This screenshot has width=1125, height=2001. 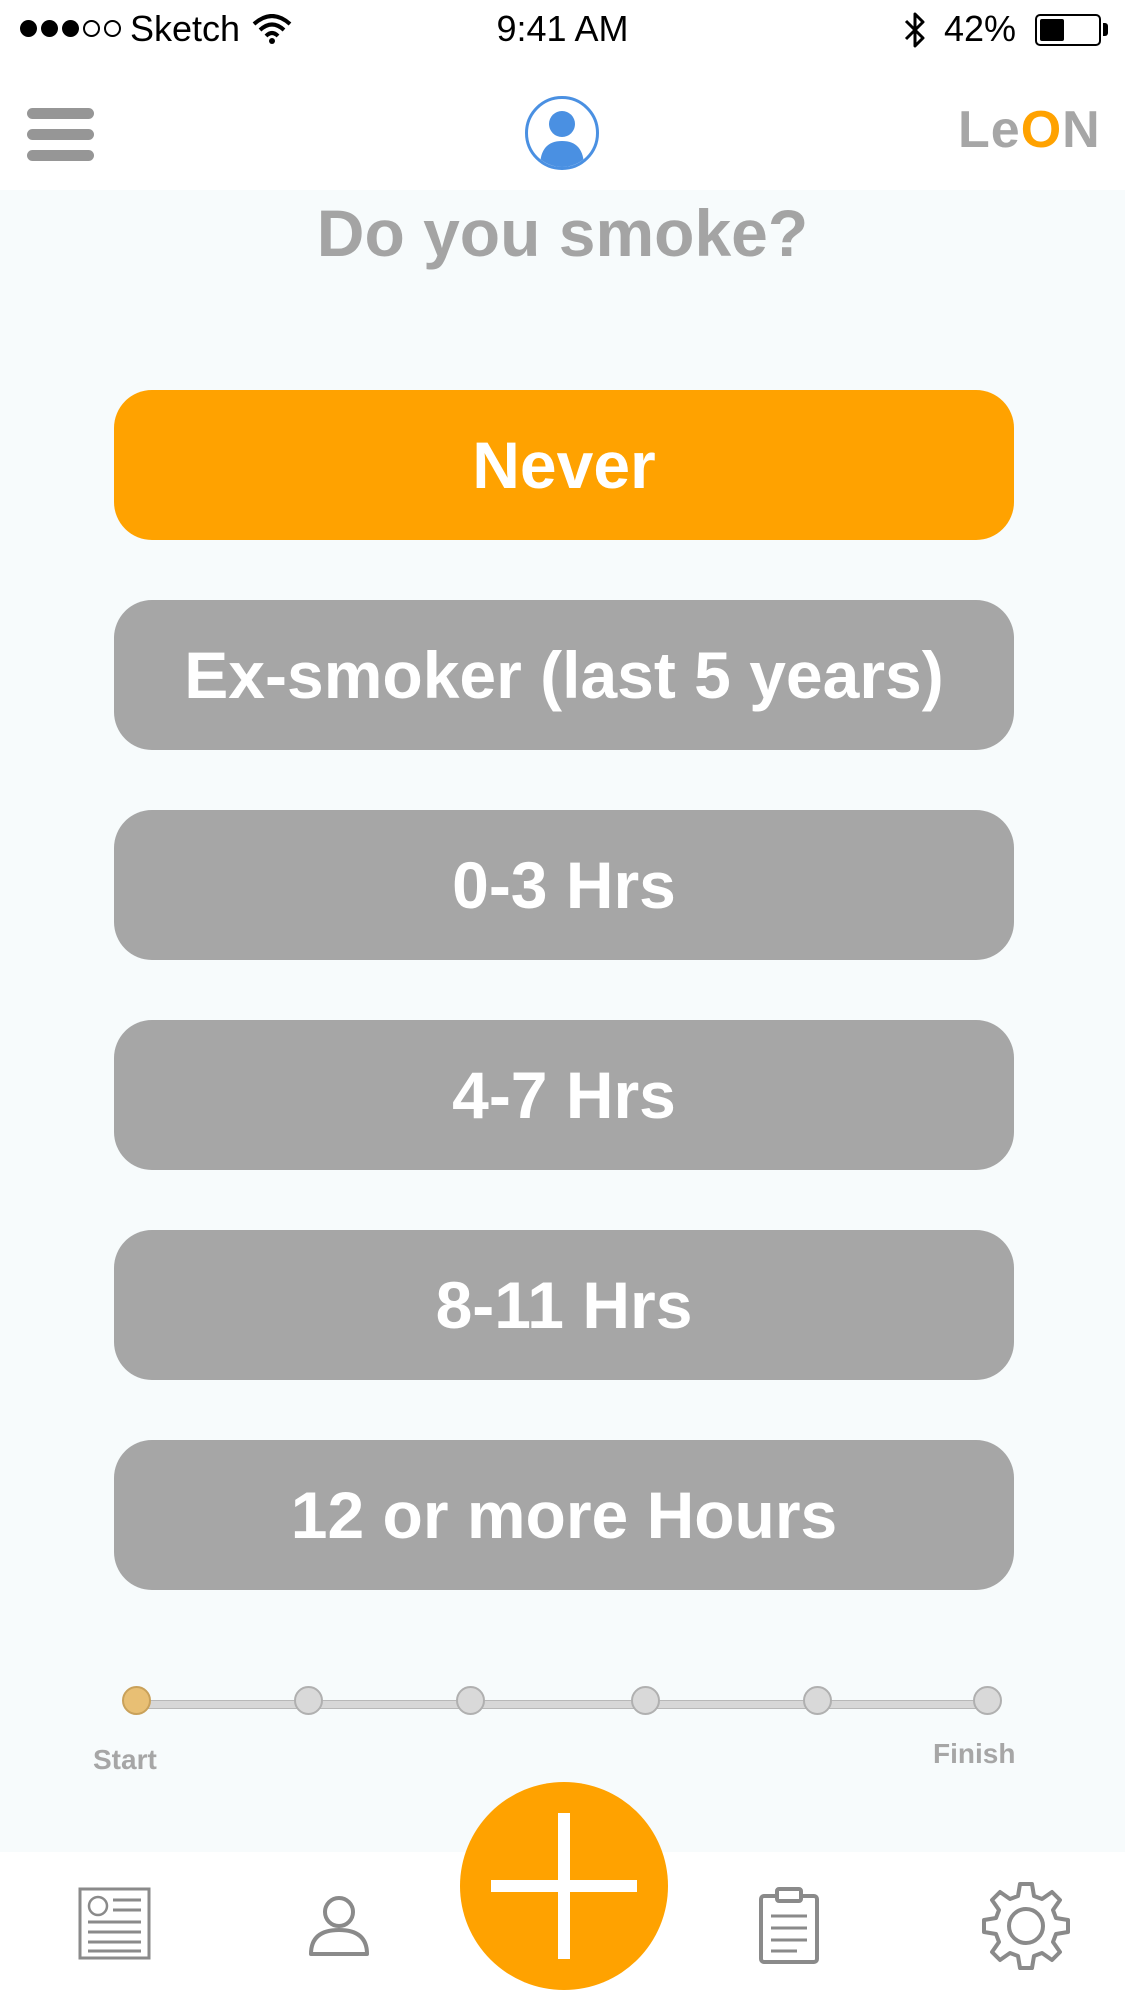 I want to click on option-12-or-more-button: 12 or more Hours, so click(x=564, y=1515).